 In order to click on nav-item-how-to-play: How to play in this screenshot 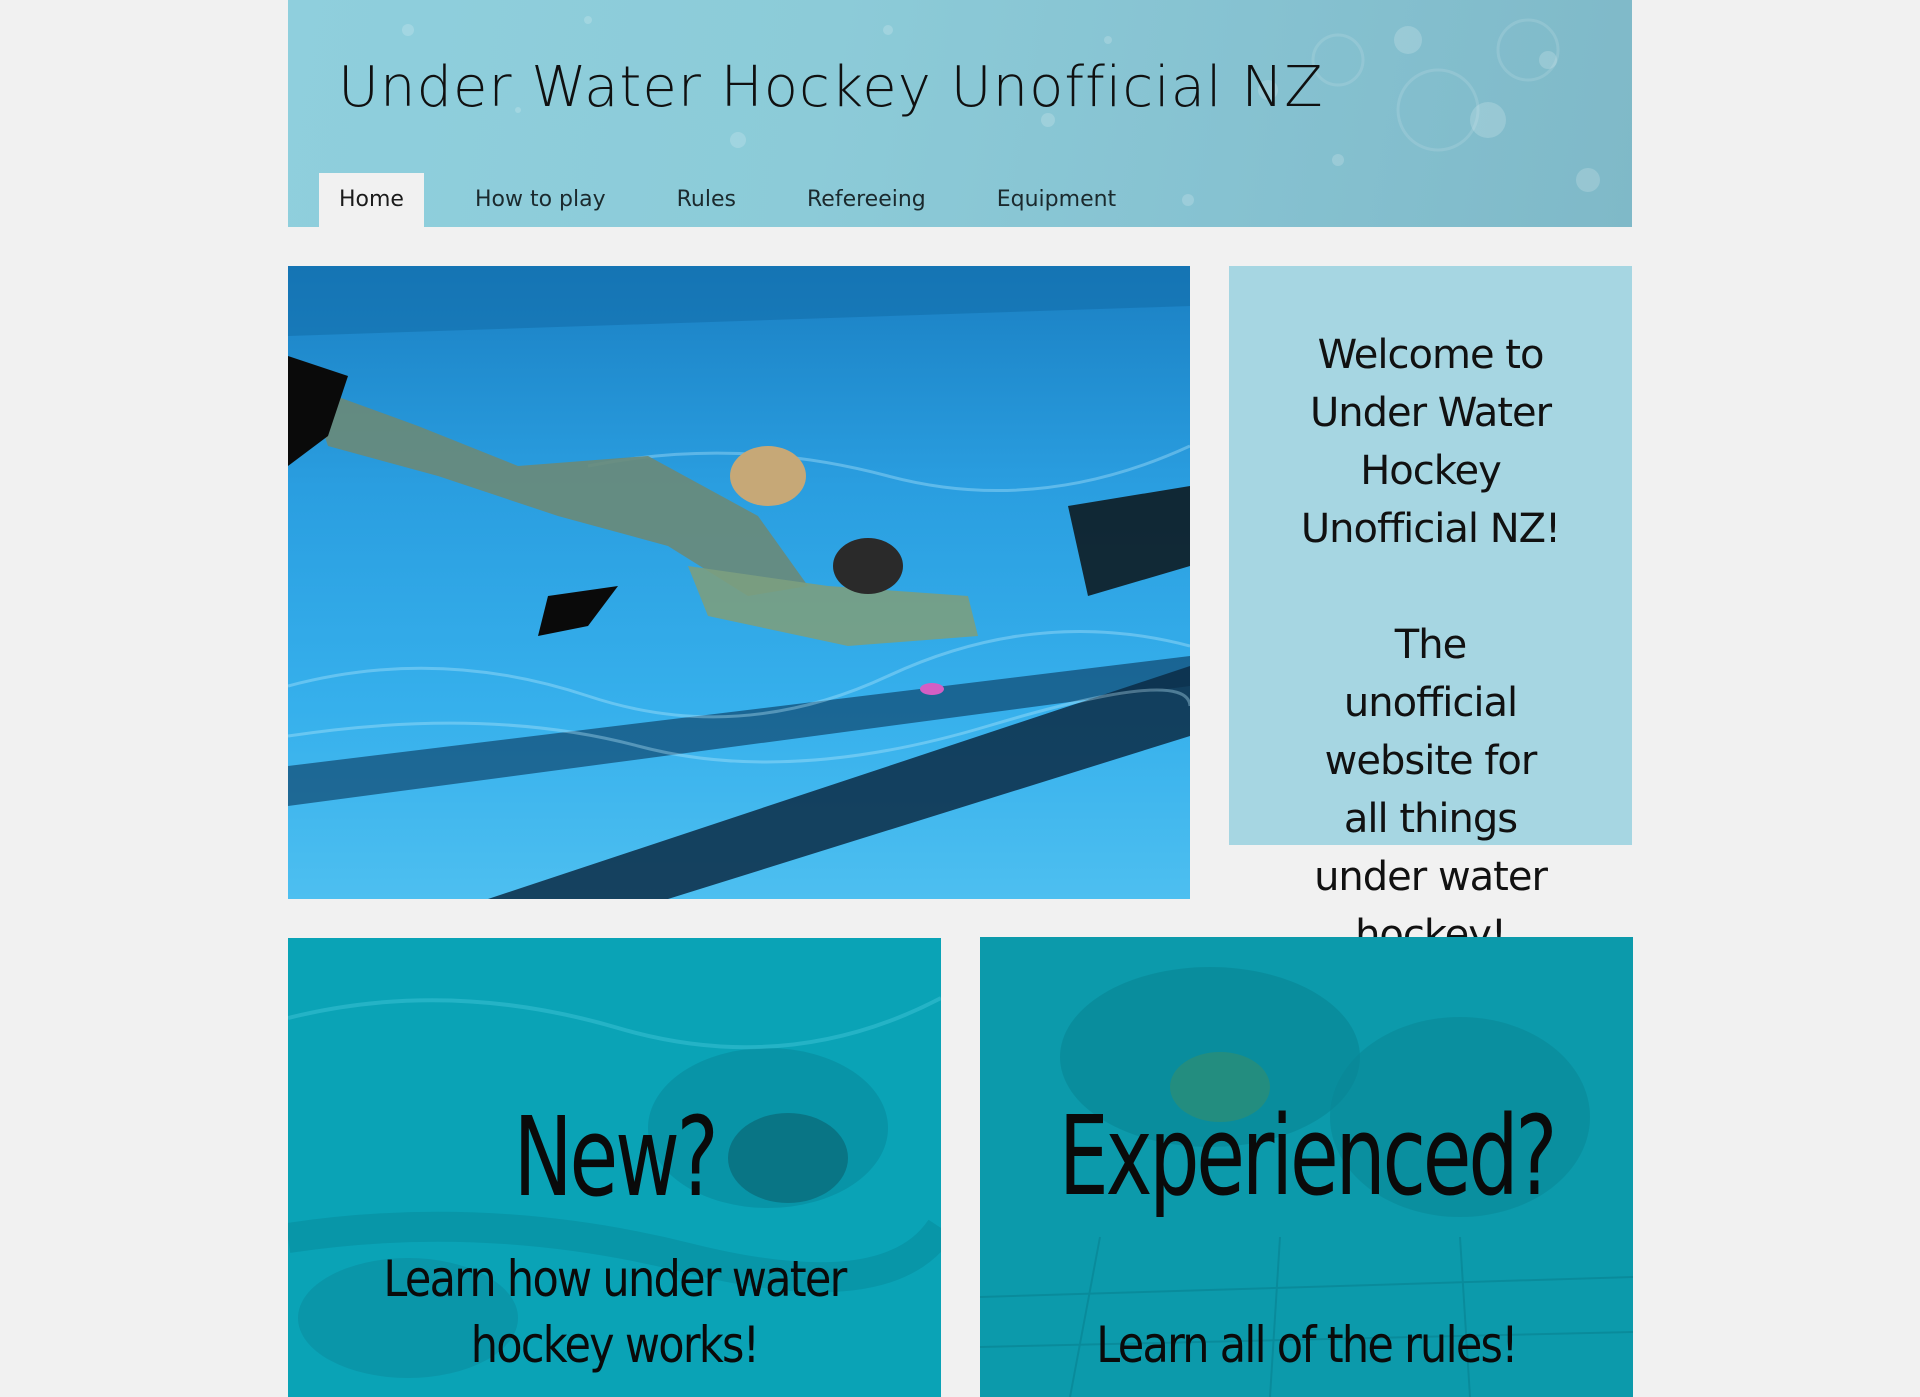, I will do `click(540, 200)`.